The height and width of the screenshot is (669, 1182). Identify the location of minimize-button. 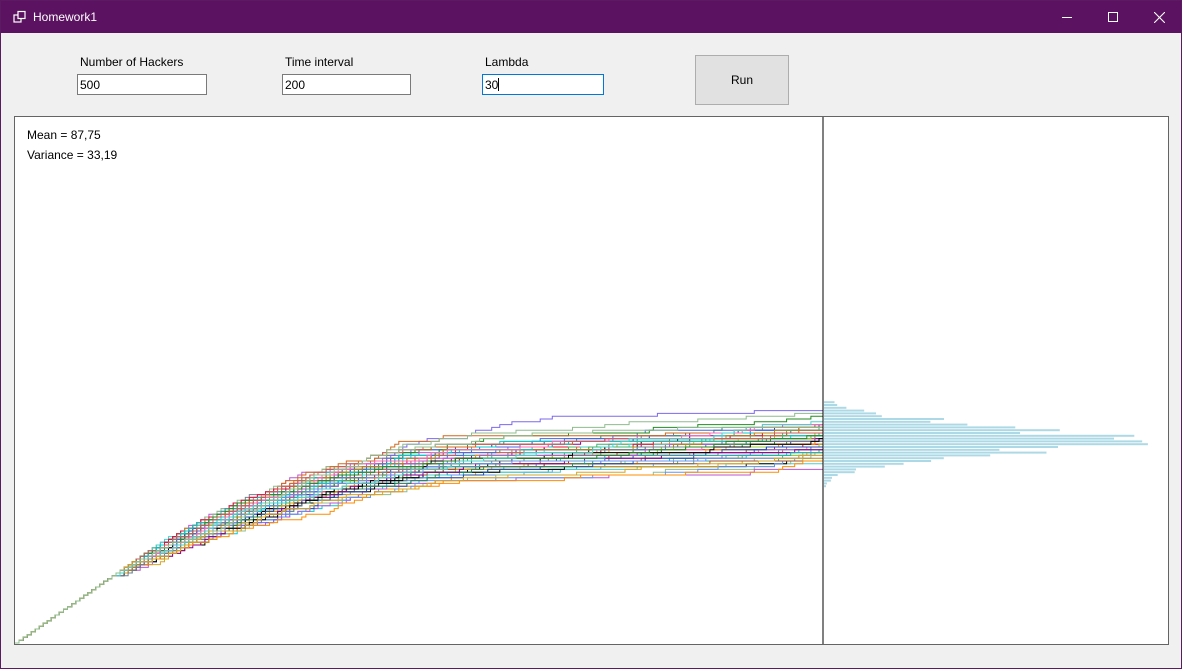
(1067, 17).